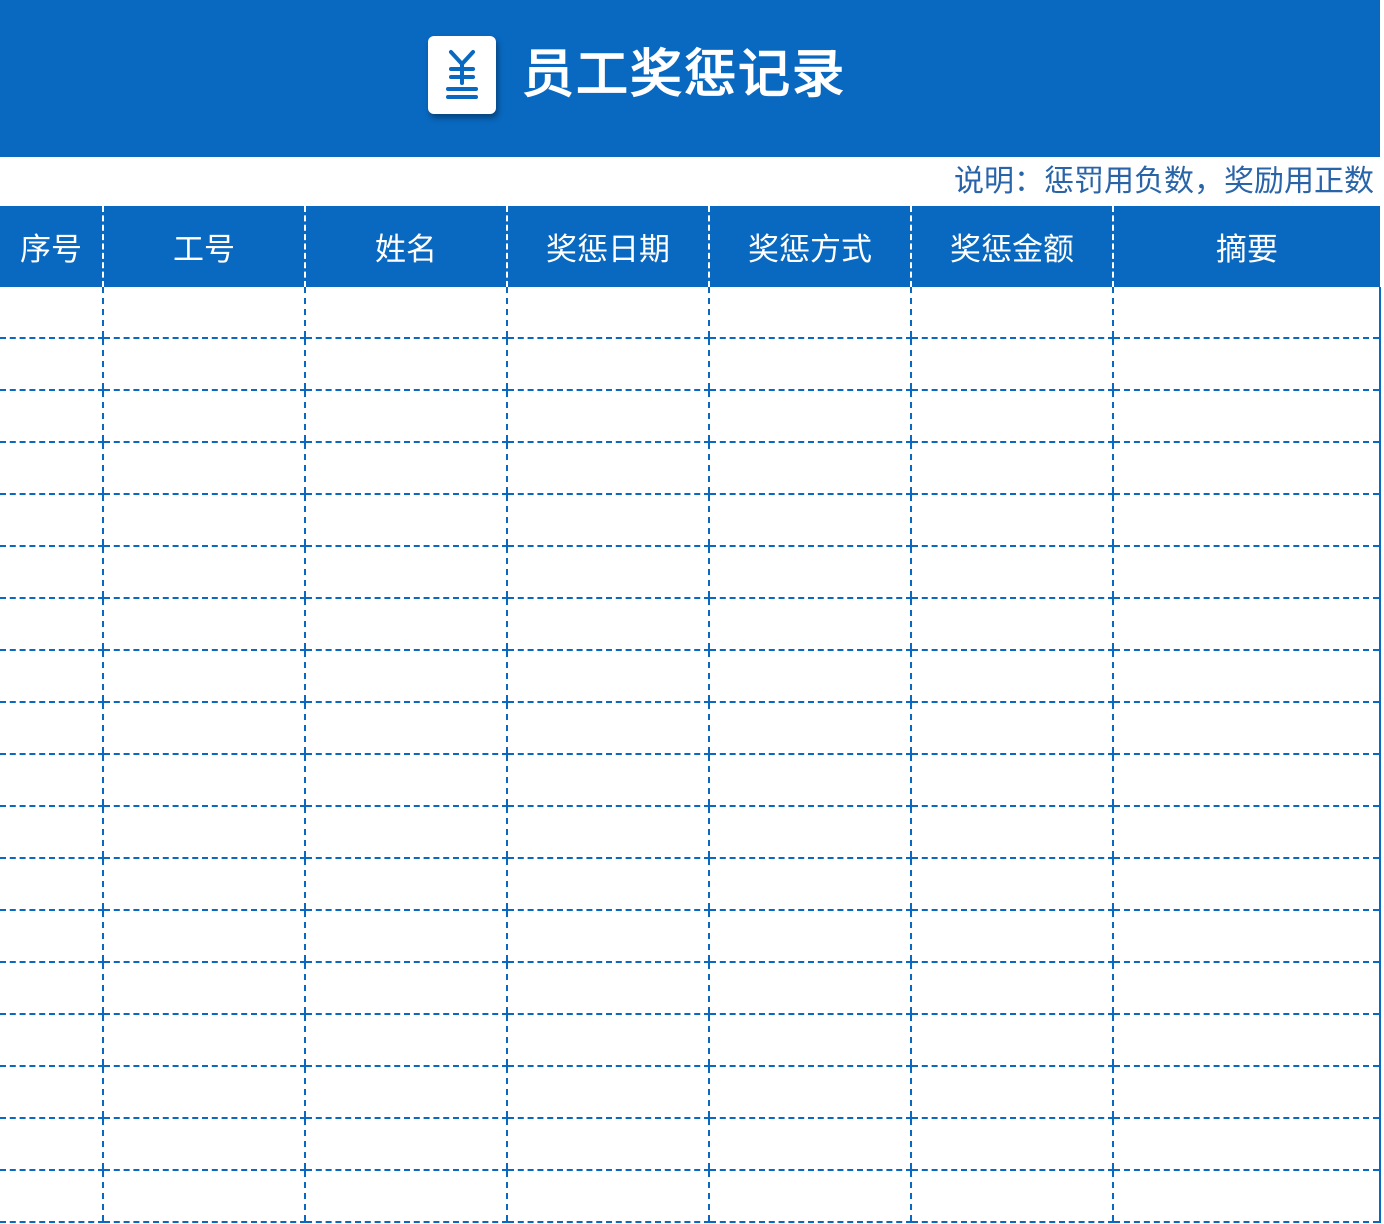  I want to click on column-header-amount: 奖惩金额, so click(1011, 246).